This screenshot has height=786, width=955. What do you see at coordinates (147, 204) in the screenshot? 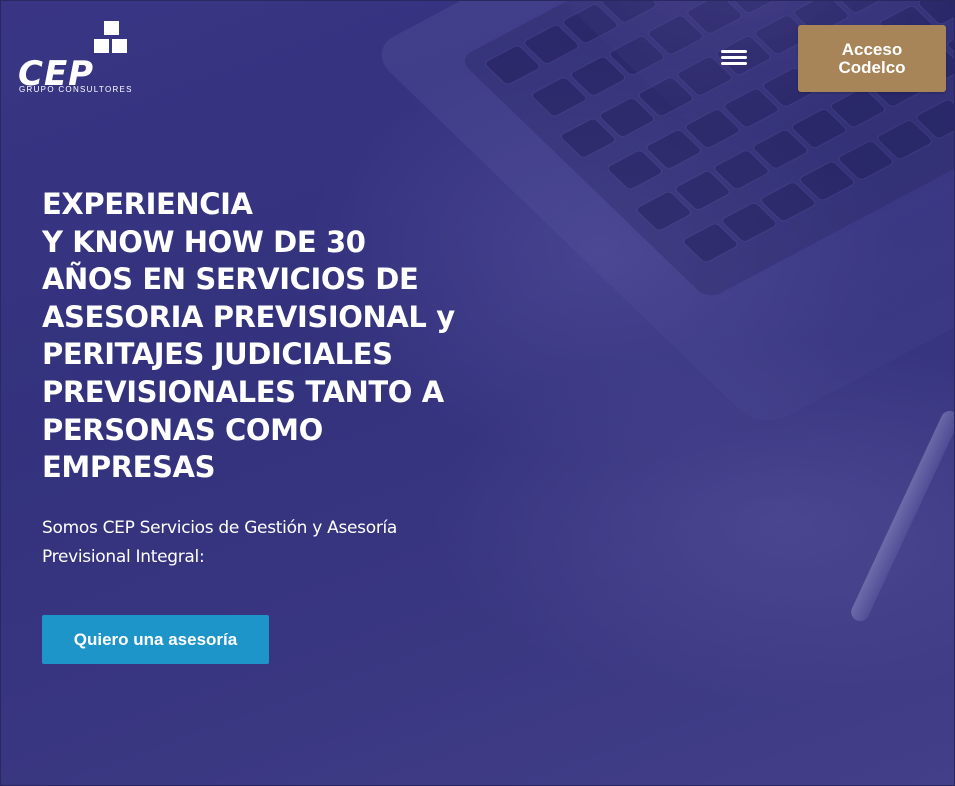
I see `headline-line: EXPERIENCIA` at bounding box center [147, 204].